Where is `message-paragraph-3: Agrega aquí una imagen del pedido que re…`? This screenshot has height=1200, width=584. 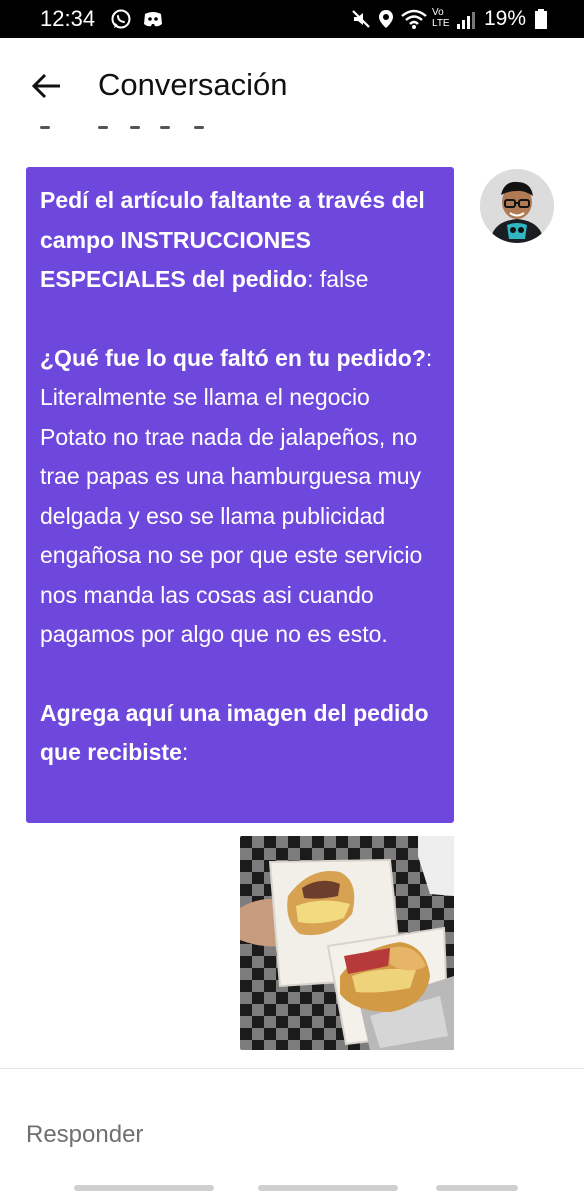 message-paragraph-3: Agrega aquí una imagen del pedido que re… is located at coordinates (241, 733).